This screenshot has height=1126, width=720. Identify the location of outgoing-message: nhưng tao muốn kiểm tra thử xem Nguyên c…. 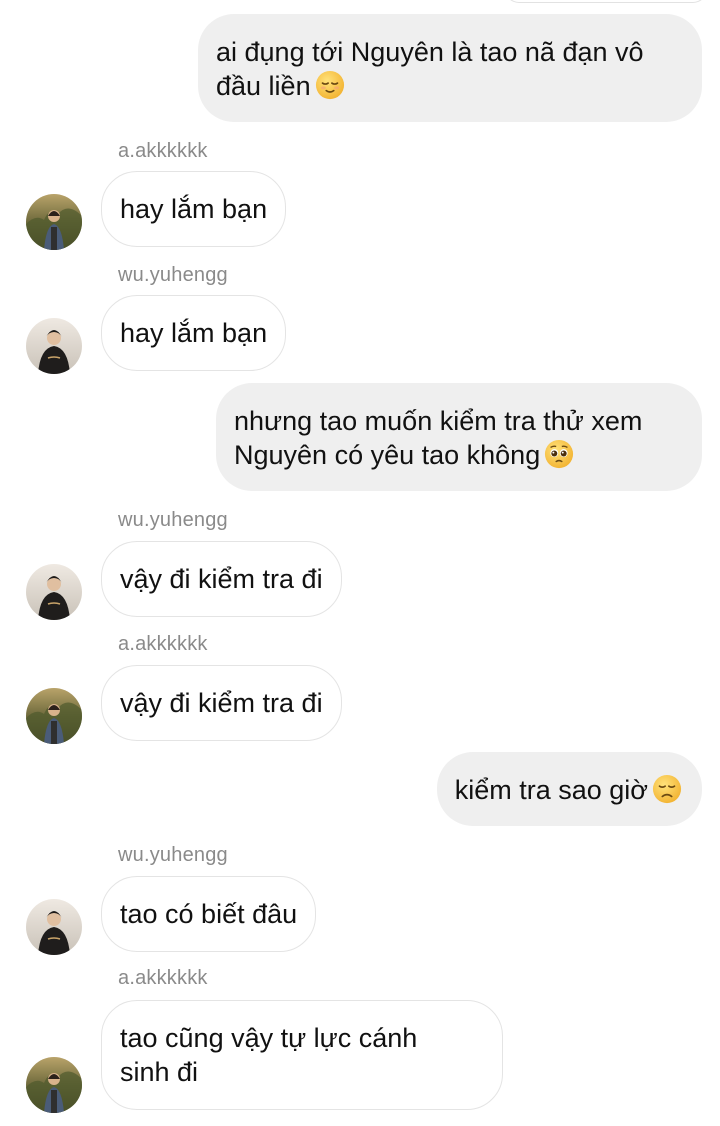
(459, 437).